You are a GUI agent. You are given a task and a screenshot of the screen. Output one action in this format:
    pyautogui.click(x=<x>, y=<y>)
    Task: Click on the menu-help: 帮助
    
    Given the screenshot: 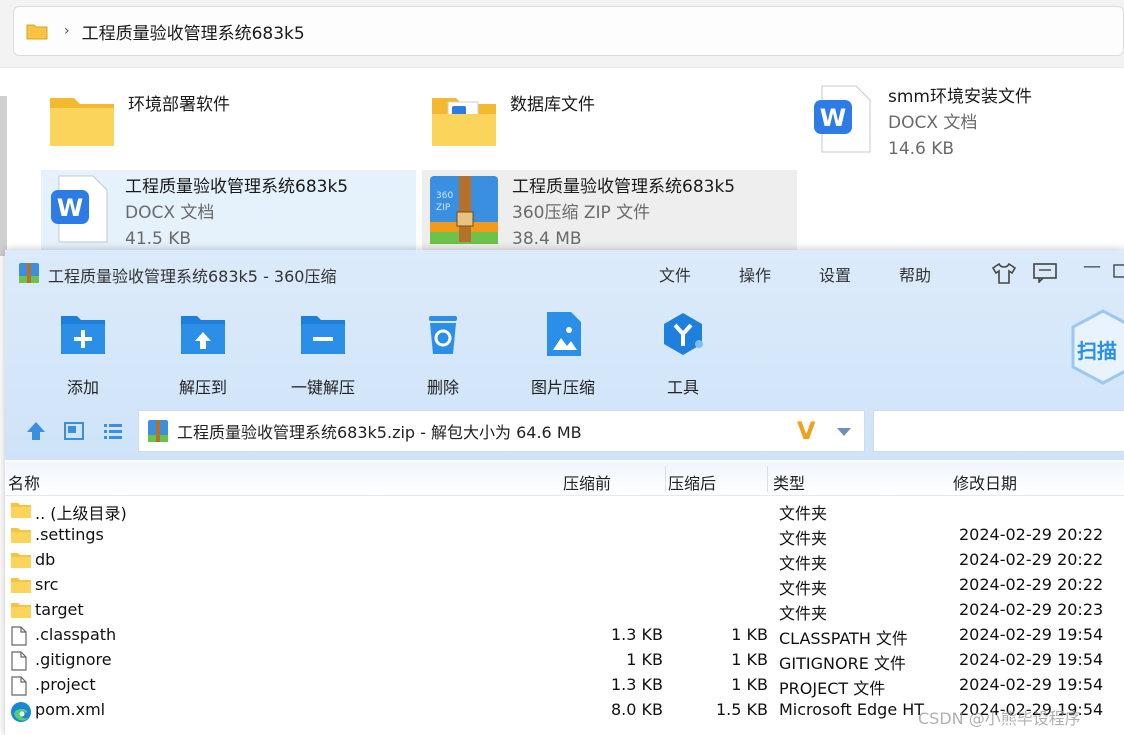 What is the action you would take?
    pyautogui.click(x=915, y=274)
    